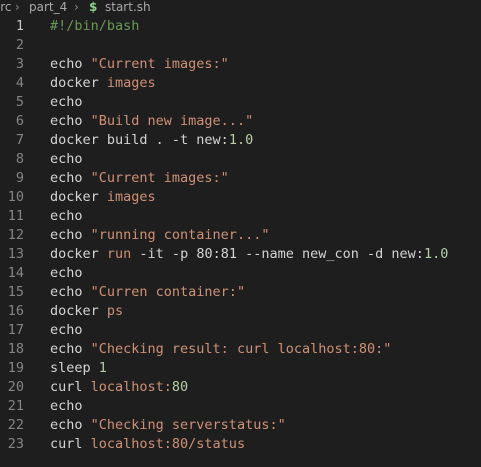  Describe the element at coordinates (15, 216) in the screenshot. I see `line-number: 11` at that location.